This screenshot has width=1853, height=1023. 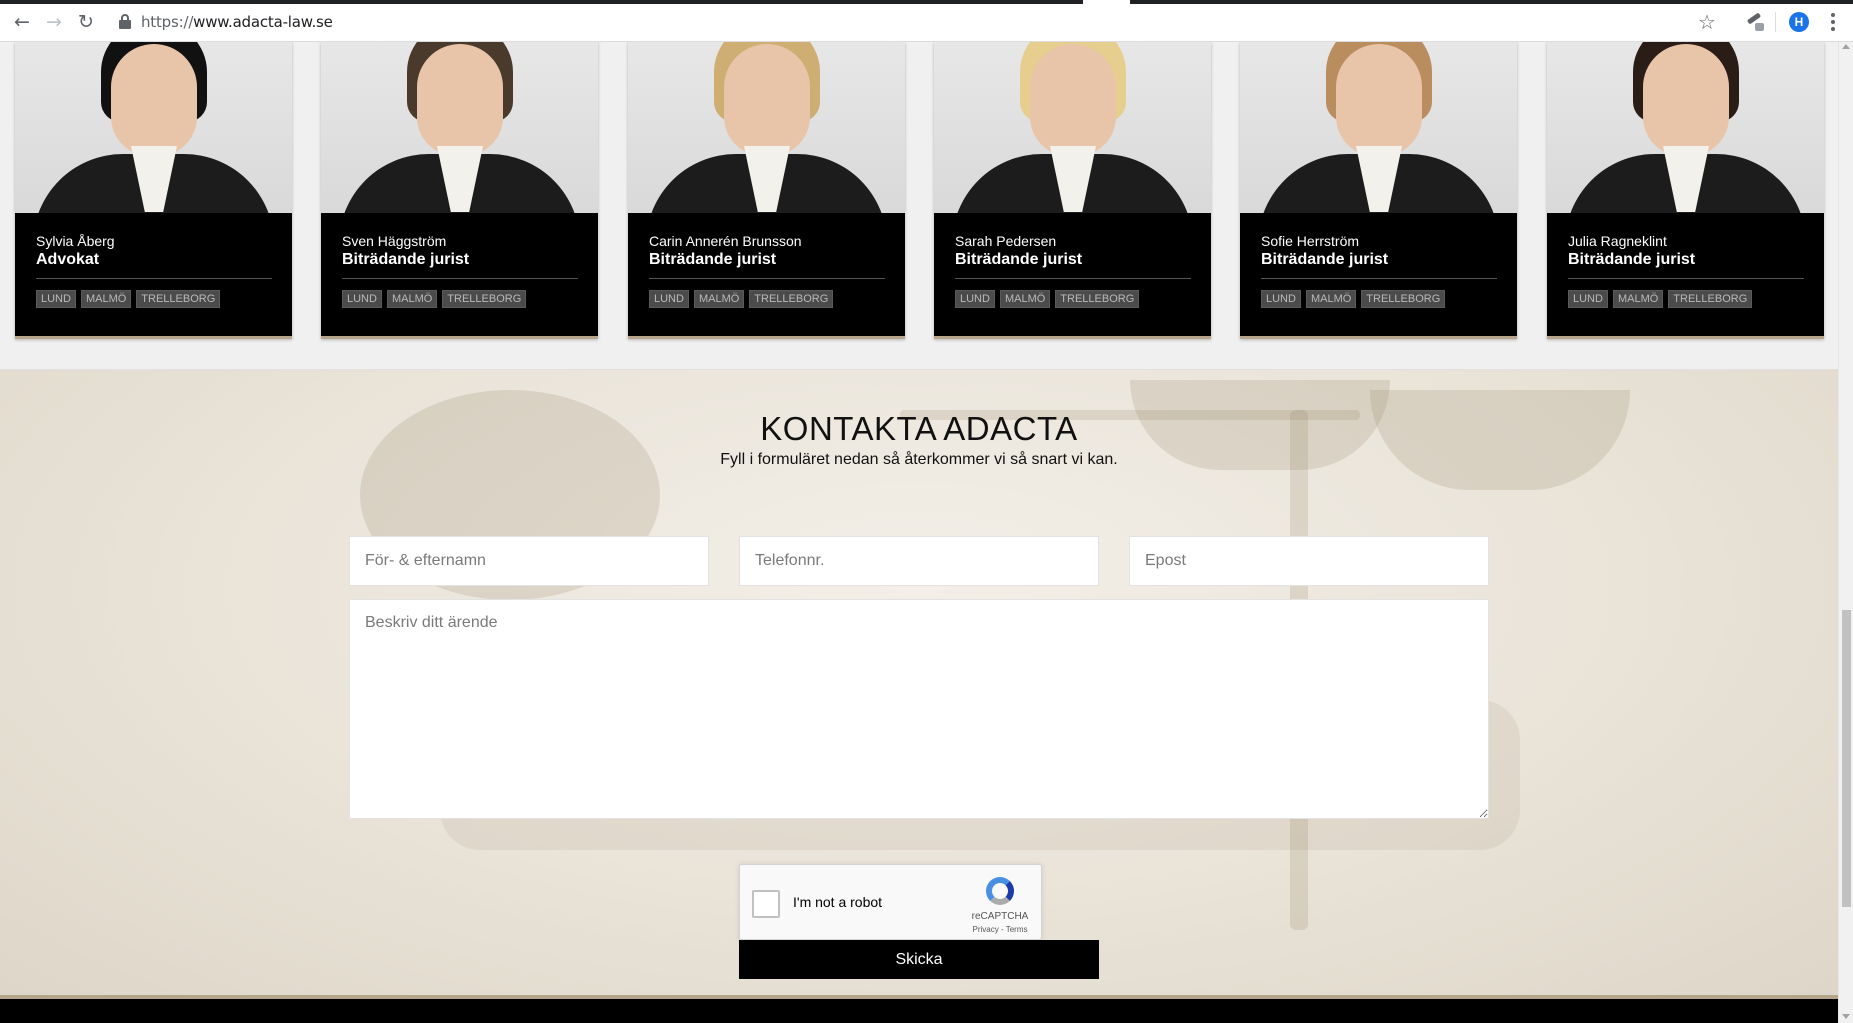 I want to click on recaptcha-terms-link: Privacy - Terms, so click(x=1000, y=929).